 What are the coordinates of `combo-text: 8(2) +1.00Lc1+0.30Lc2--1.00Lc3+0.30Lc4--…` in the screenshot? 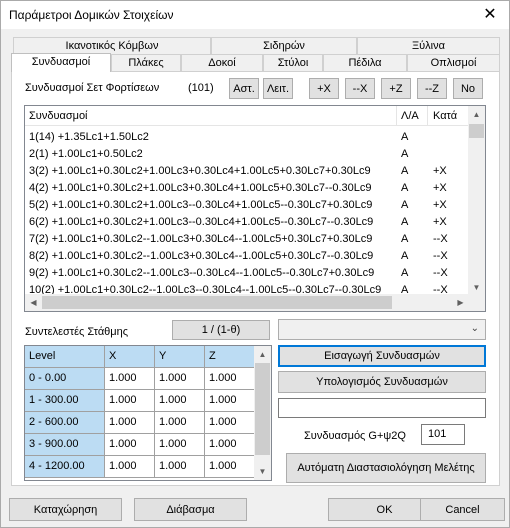 It's located at (201, 256).